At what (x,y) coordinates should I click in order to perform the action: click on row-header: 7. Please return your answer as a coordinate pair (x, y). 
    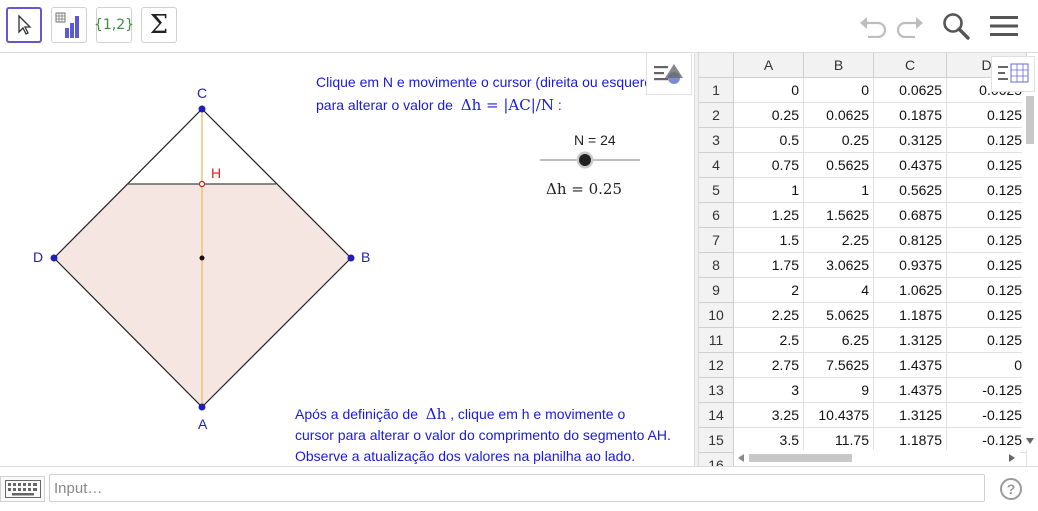
    Looking at the image, I should click on (716, 240).